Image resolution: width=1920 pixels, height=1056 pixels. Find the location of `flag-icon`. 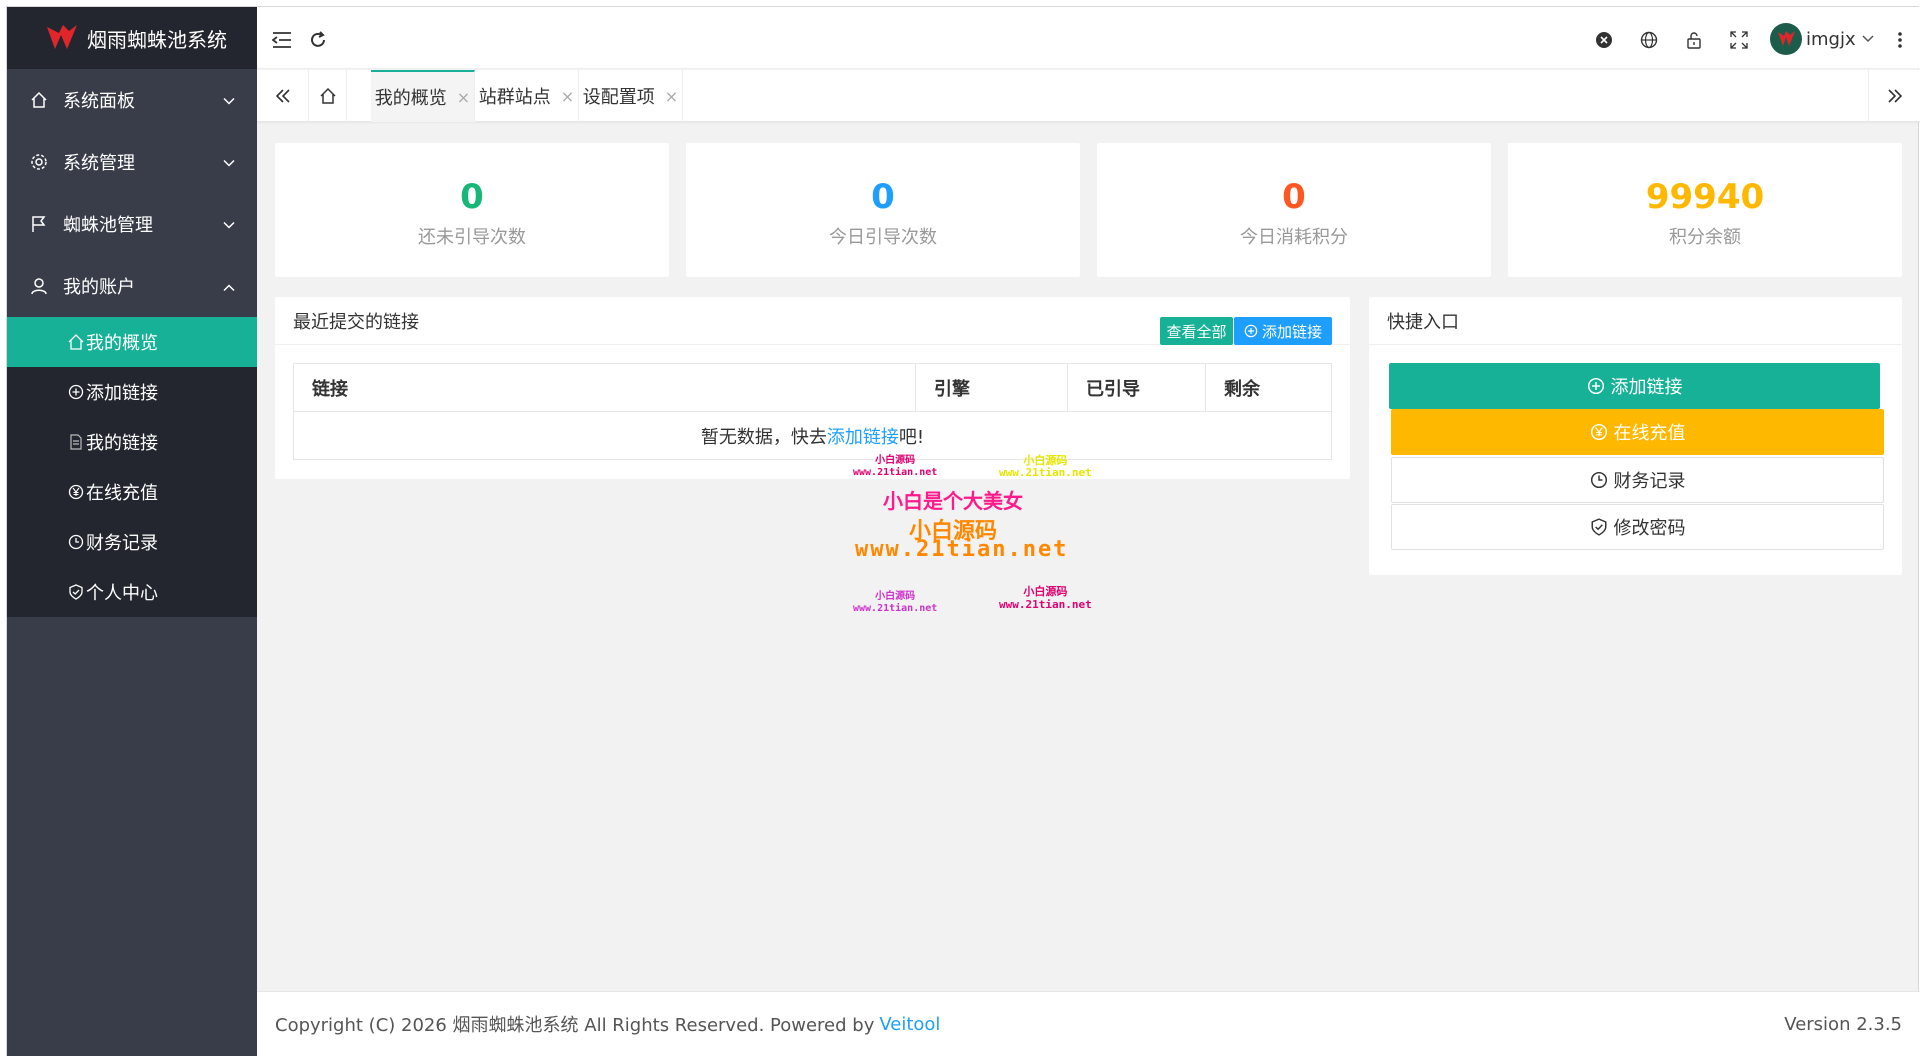

flag-icon is located at coordinates (39, 224).